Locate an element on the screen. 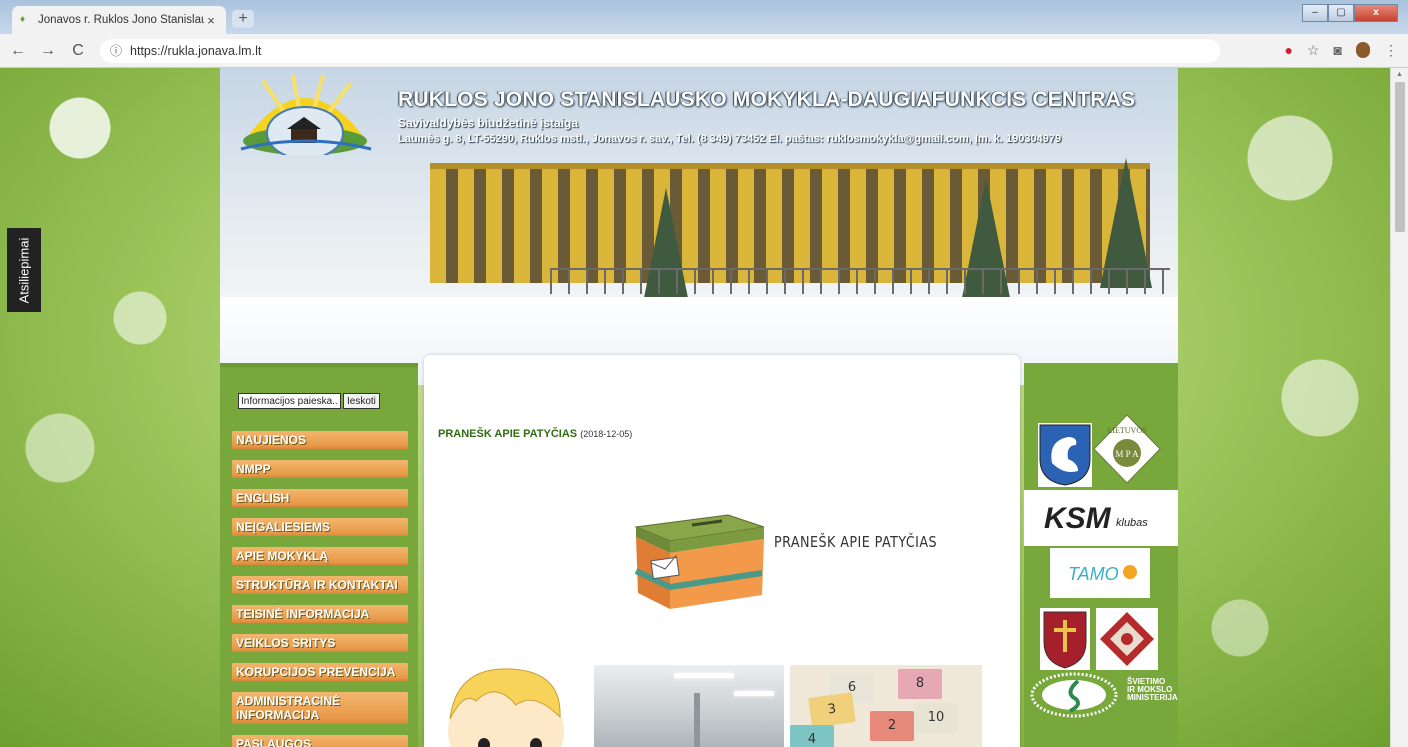 The image size is (1408, 747). toolbar-icons: ● ☆ ◙ ⋮ is located at coordinates (1341, 50).